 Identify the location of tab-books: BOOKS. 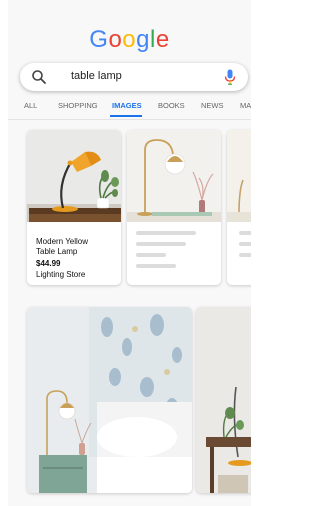
(171, 105).